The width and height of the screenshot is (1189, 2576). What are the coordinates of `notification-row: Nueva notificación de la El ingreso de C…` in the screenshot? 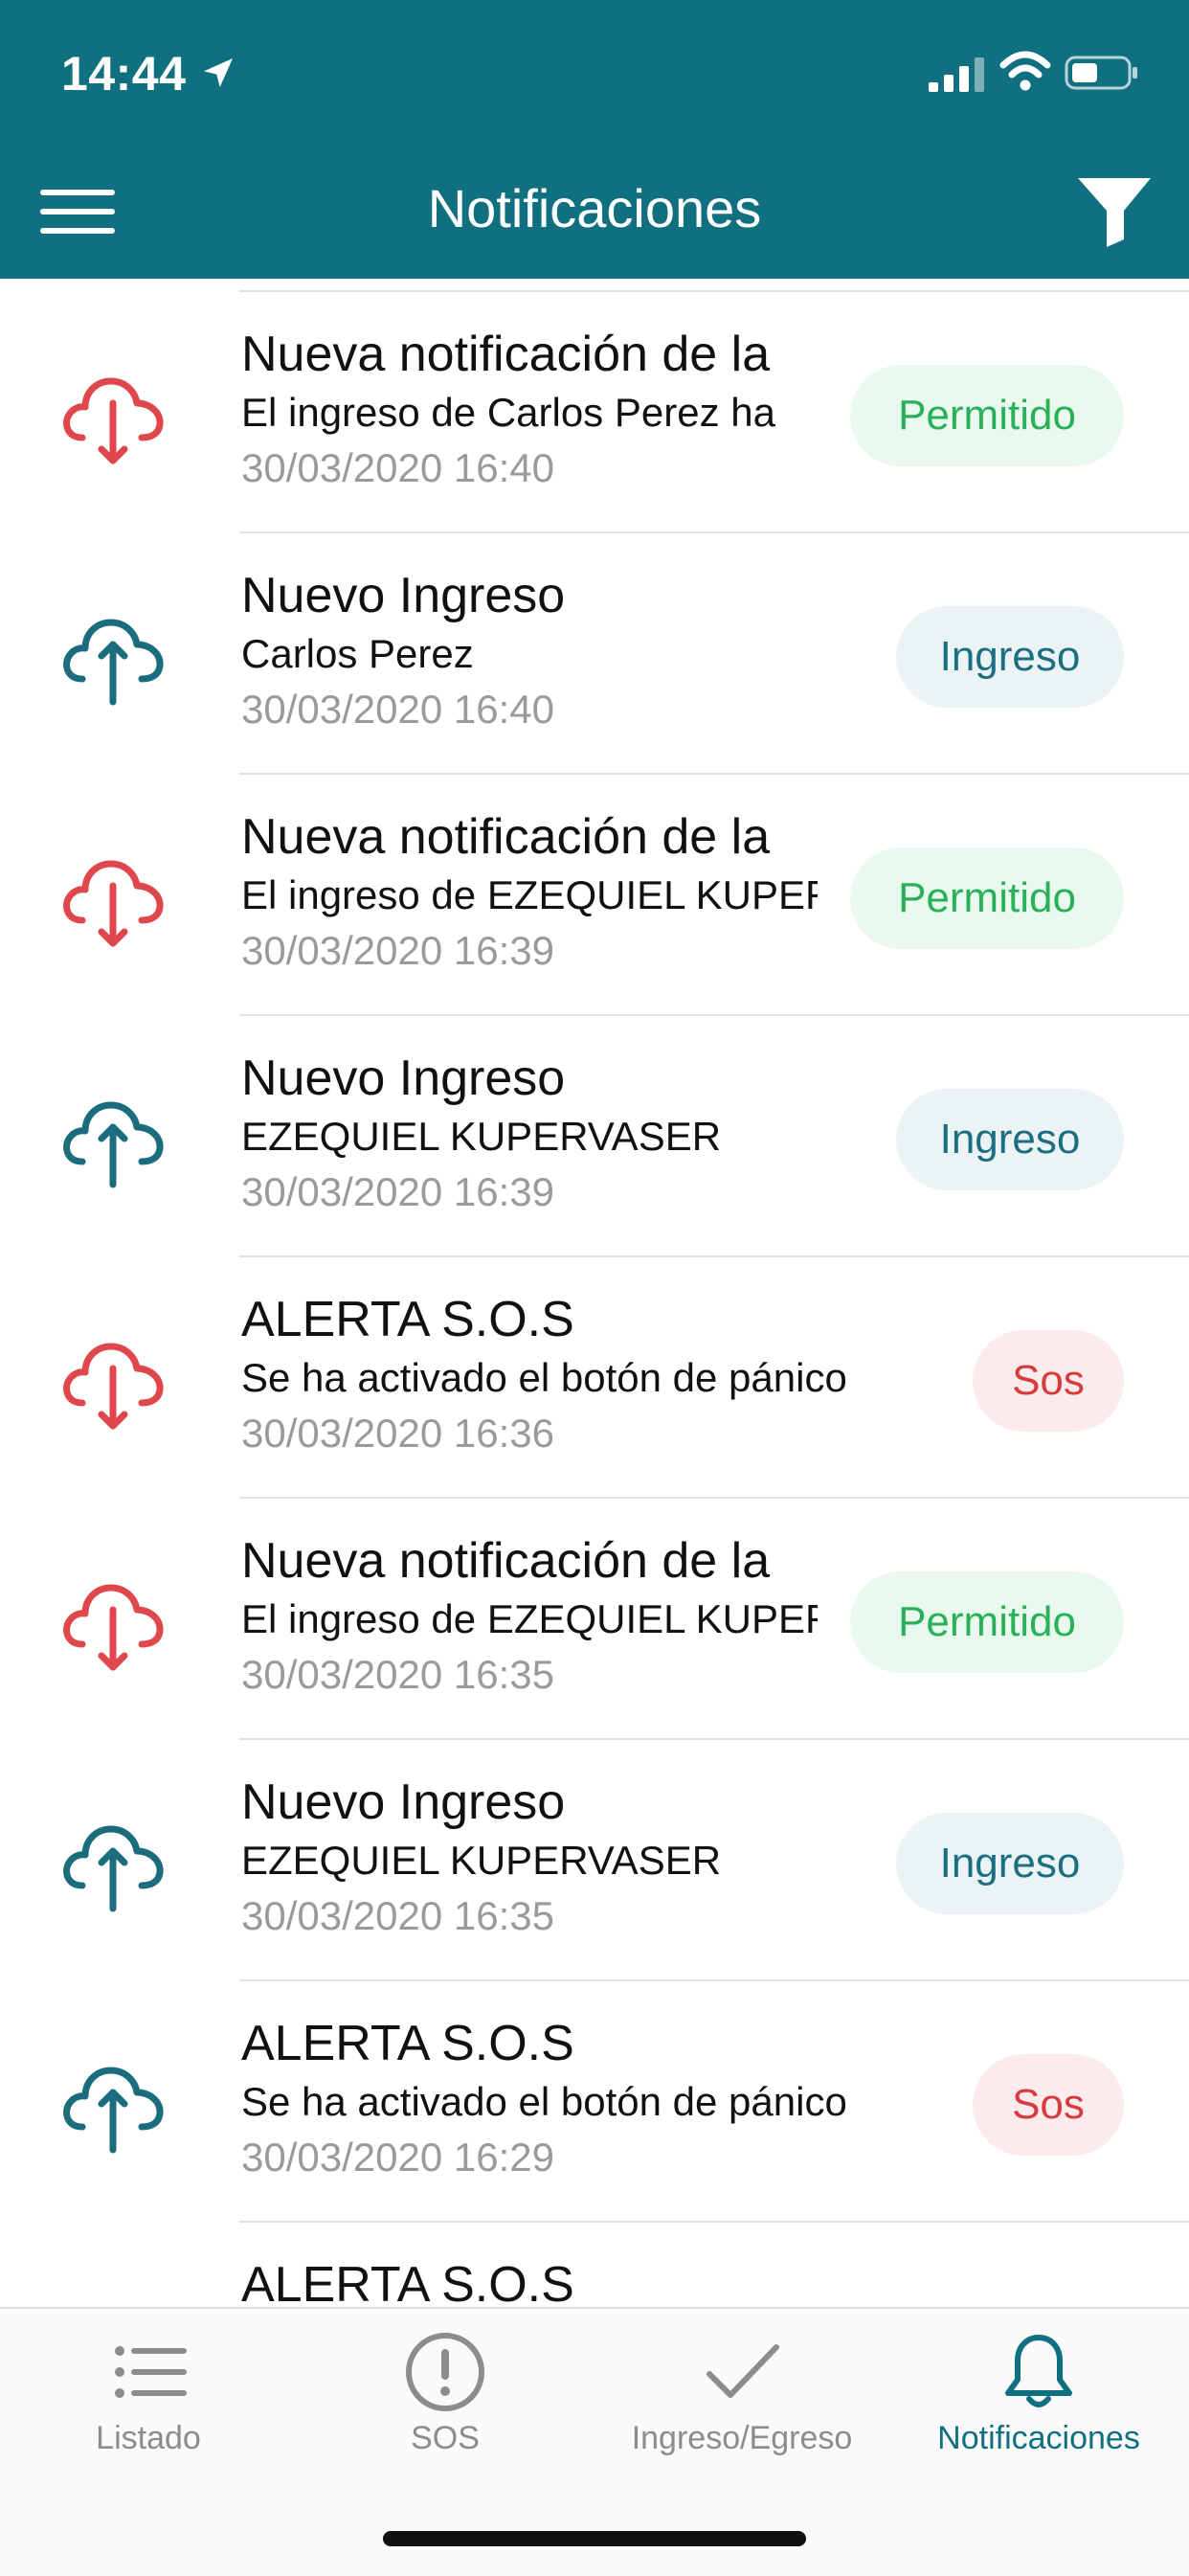 It's located at (594, 410).